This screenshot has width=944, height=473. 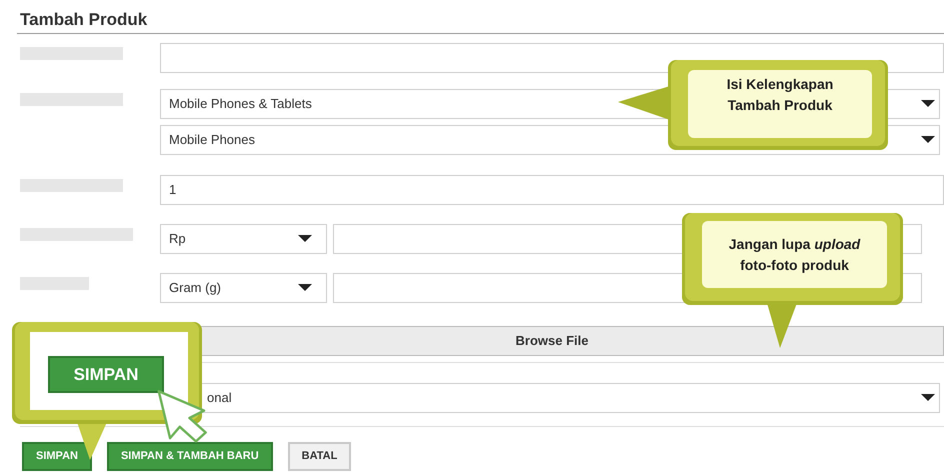 I want to click on save-button: SIMPAN & TAMBAH BARU, so click(x=189, y=456).